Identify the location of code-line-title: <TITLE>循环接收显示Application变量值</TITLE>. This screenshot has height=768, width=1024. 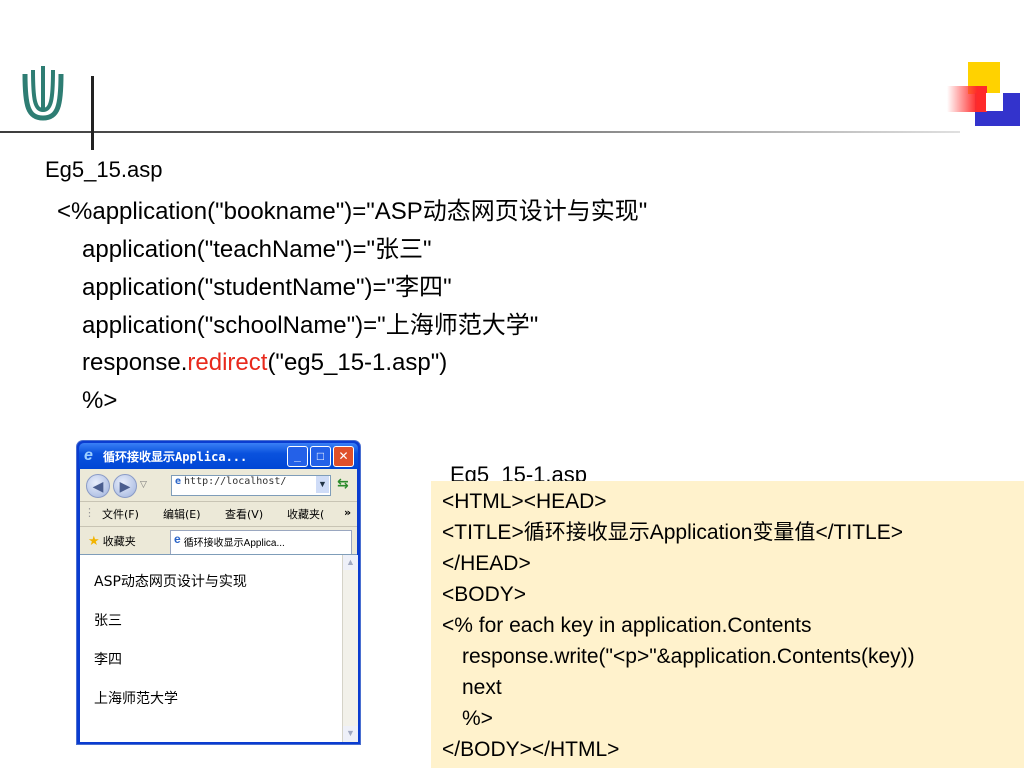
(672, 532).